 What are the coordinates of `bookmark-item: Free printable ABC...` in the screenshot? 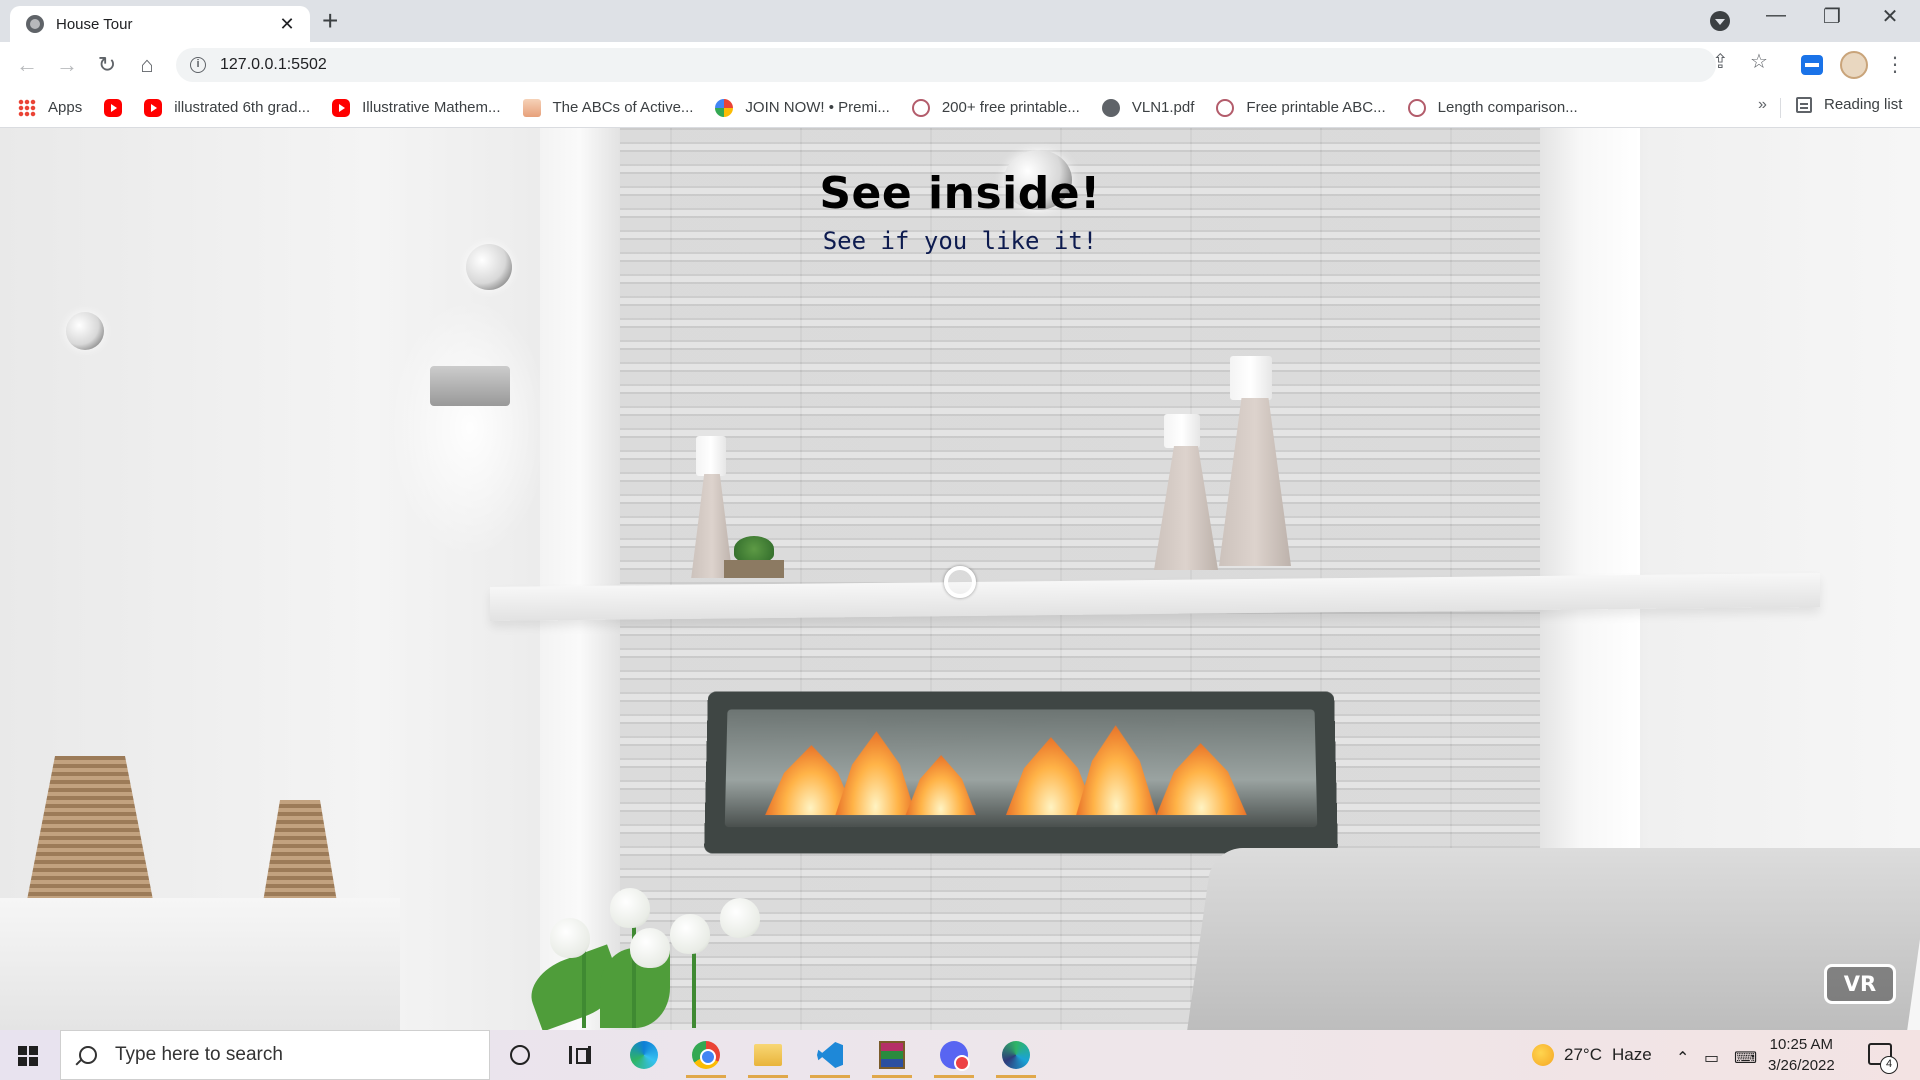 It's located at (1301, 107).